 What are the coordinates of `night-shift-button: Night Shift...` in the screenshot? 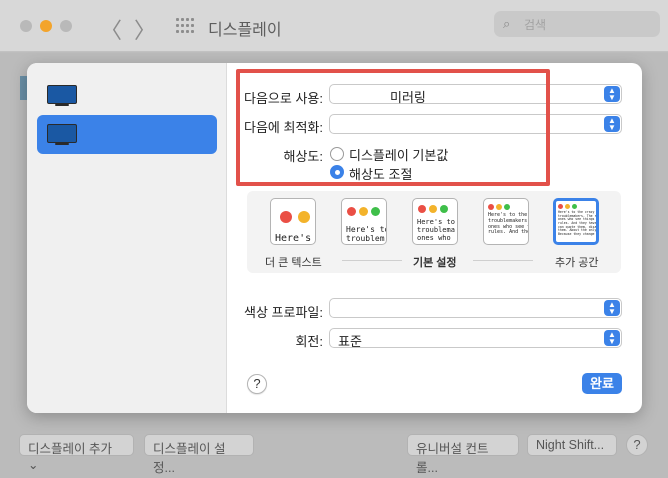 It's located at (572, 445).